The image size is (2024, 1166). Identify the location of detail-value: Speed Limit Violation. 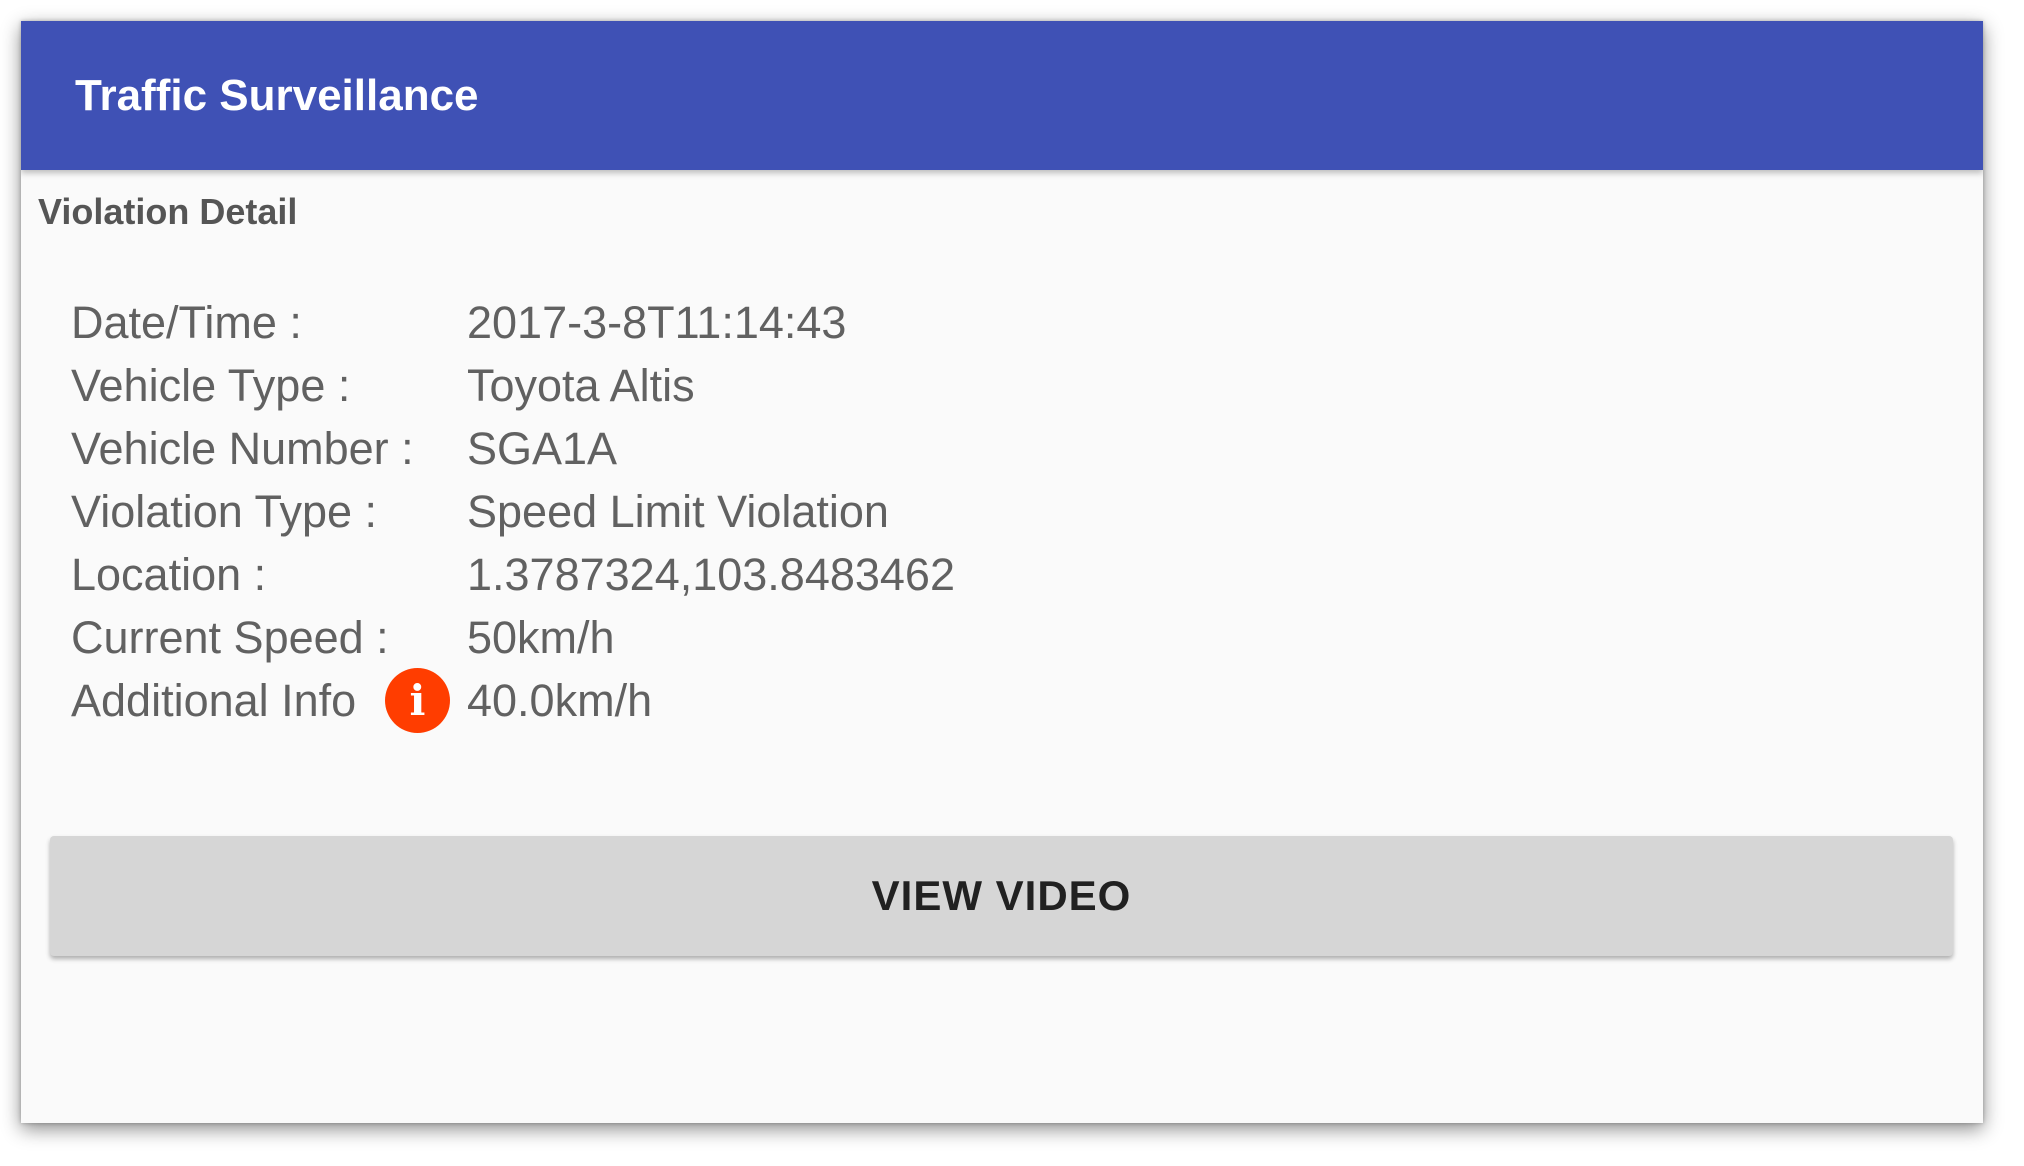
(678, 511).